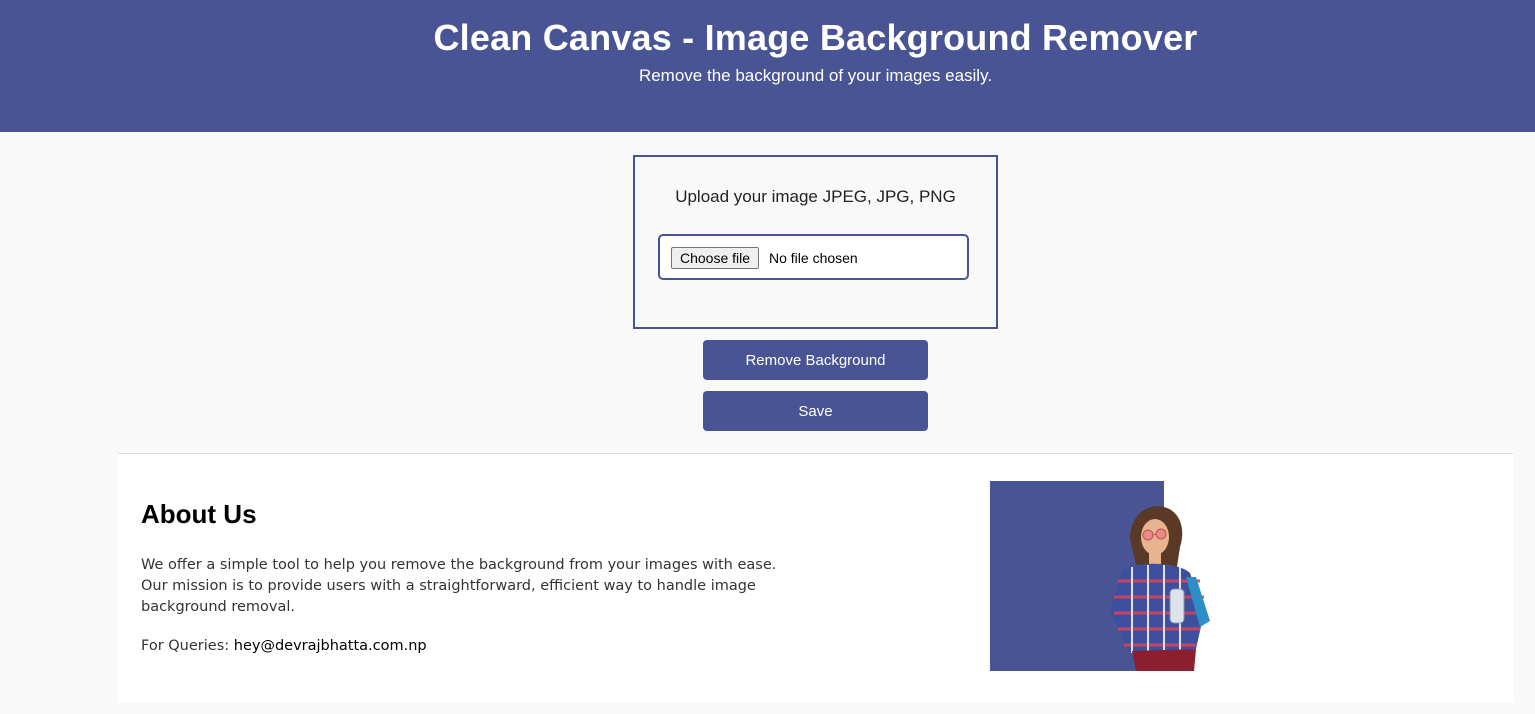 This screenshot has width=1535, height=714. Describe the element at coordinates (815, 37) in the screenshot. I see `page-title: Clean Canvas - Image Background Remover` at that location.